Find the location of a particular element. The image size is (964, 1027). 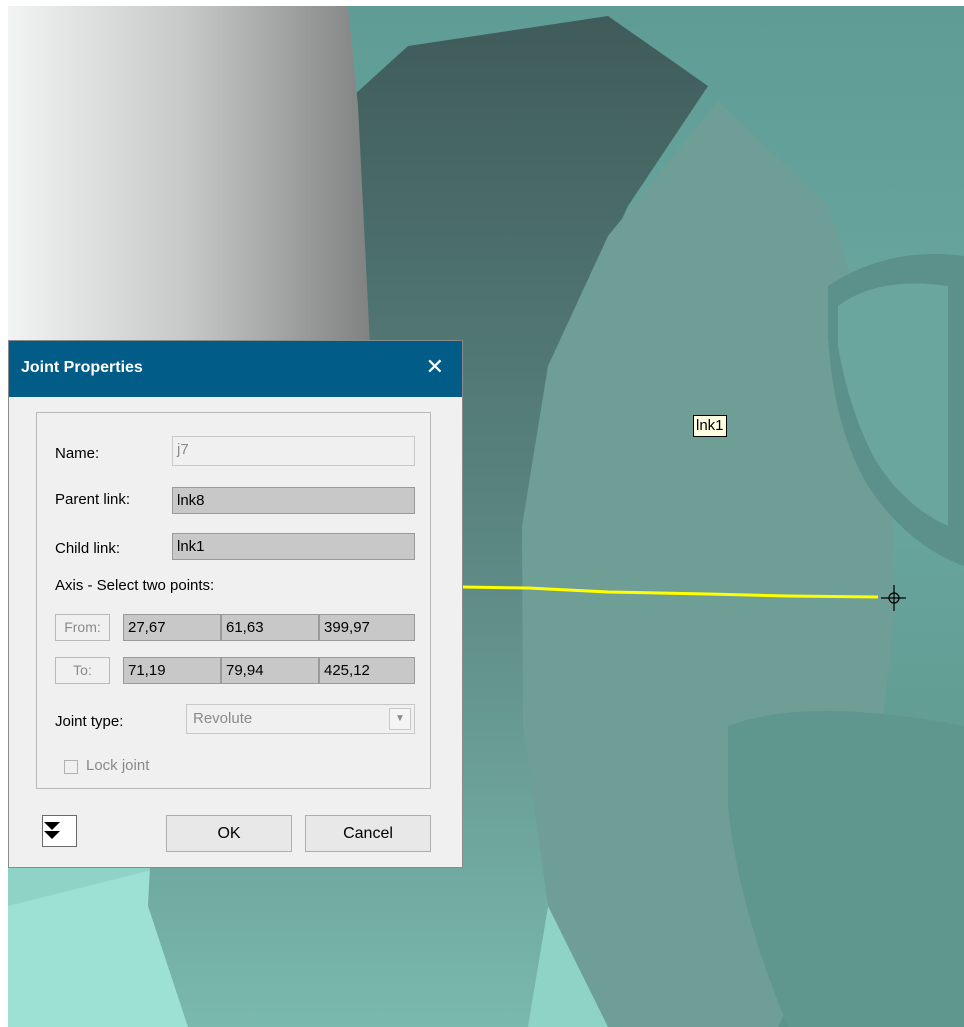

name-label: Name: is located at coordinates (77, 453).